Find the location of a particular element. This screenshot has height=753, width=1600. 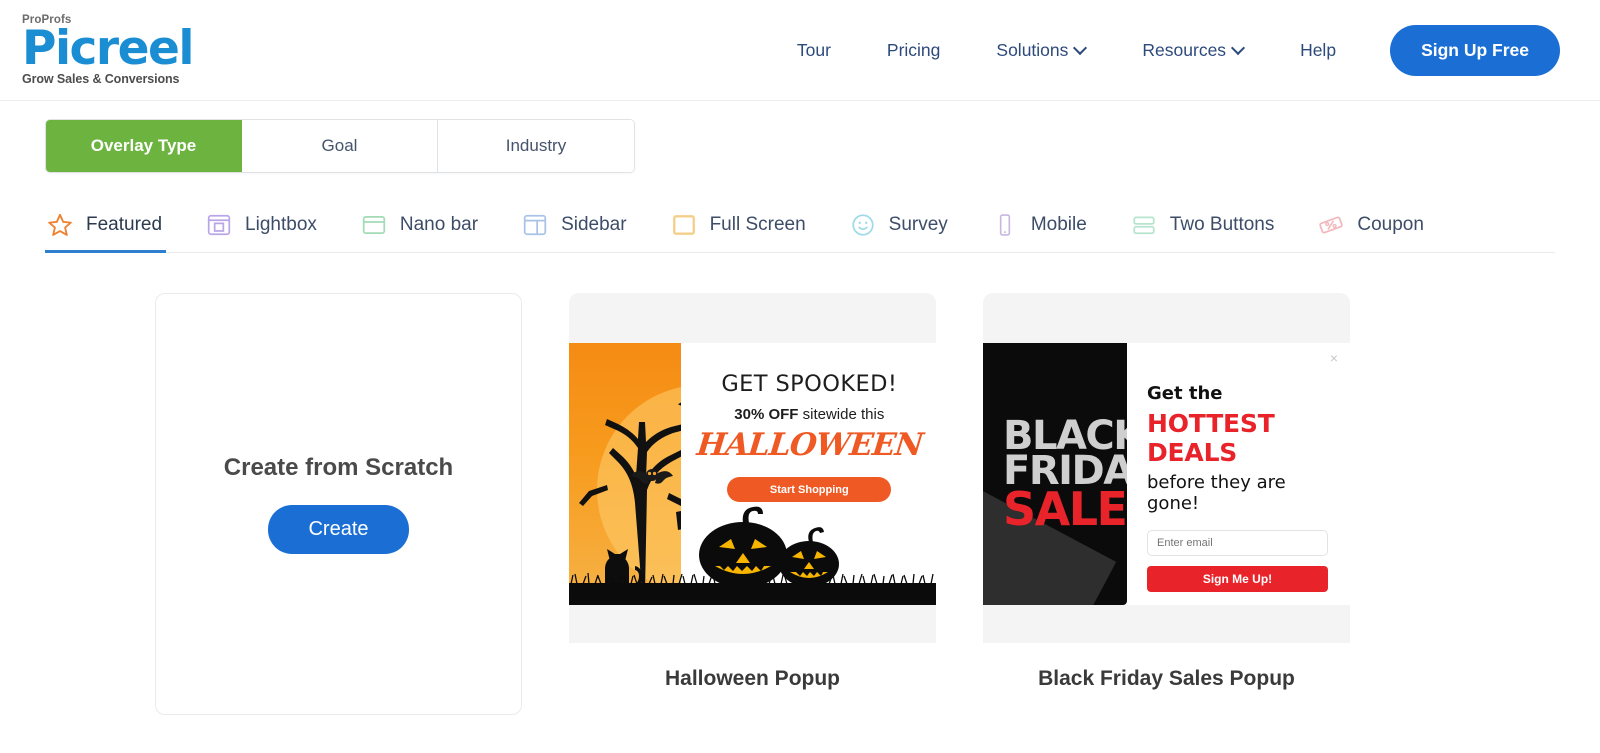

segment-industry: Industry is located at coordinates (536, 146).